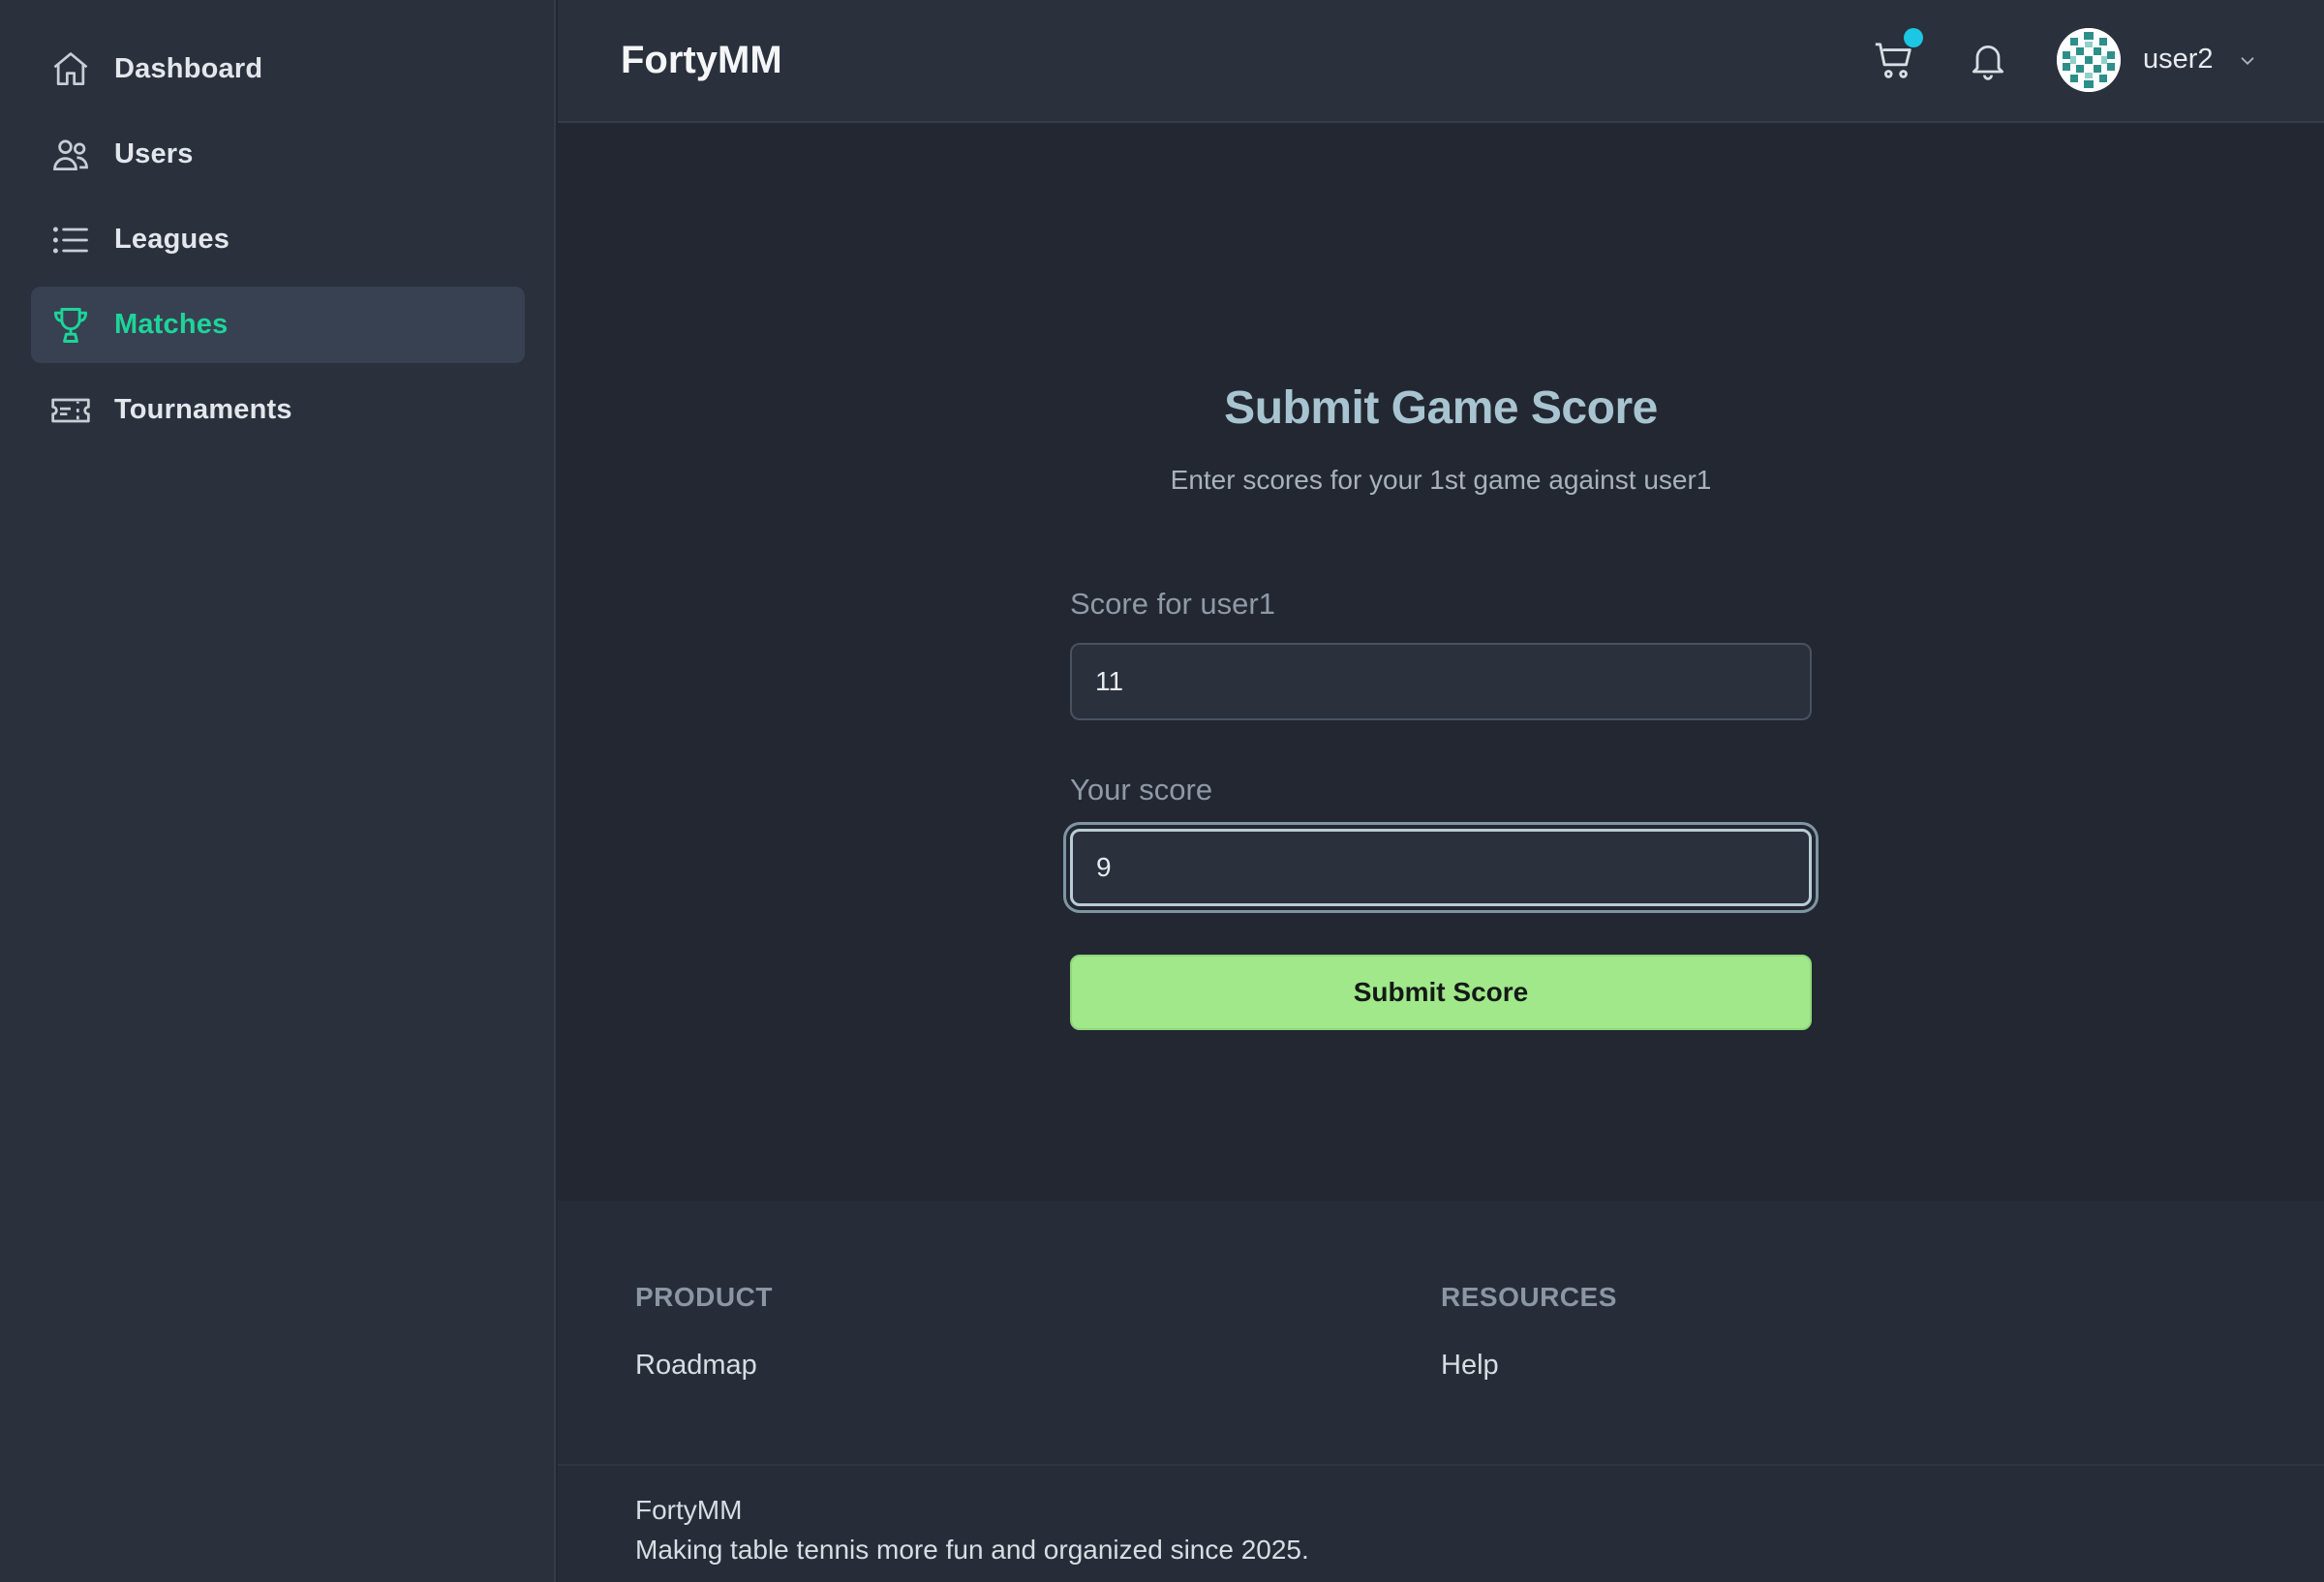 The height and width of the screenshot is (1582, 2324). Describe the element at coordinates (1441, 681) in the screenshot. I see `opponent-score-input: 11` at that location.